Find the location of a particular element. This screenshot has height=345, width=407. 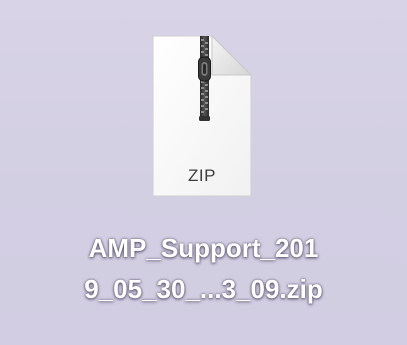

file-name-line-2: 9_05_30_...3_09.zip is located at coordinates (203, 289).